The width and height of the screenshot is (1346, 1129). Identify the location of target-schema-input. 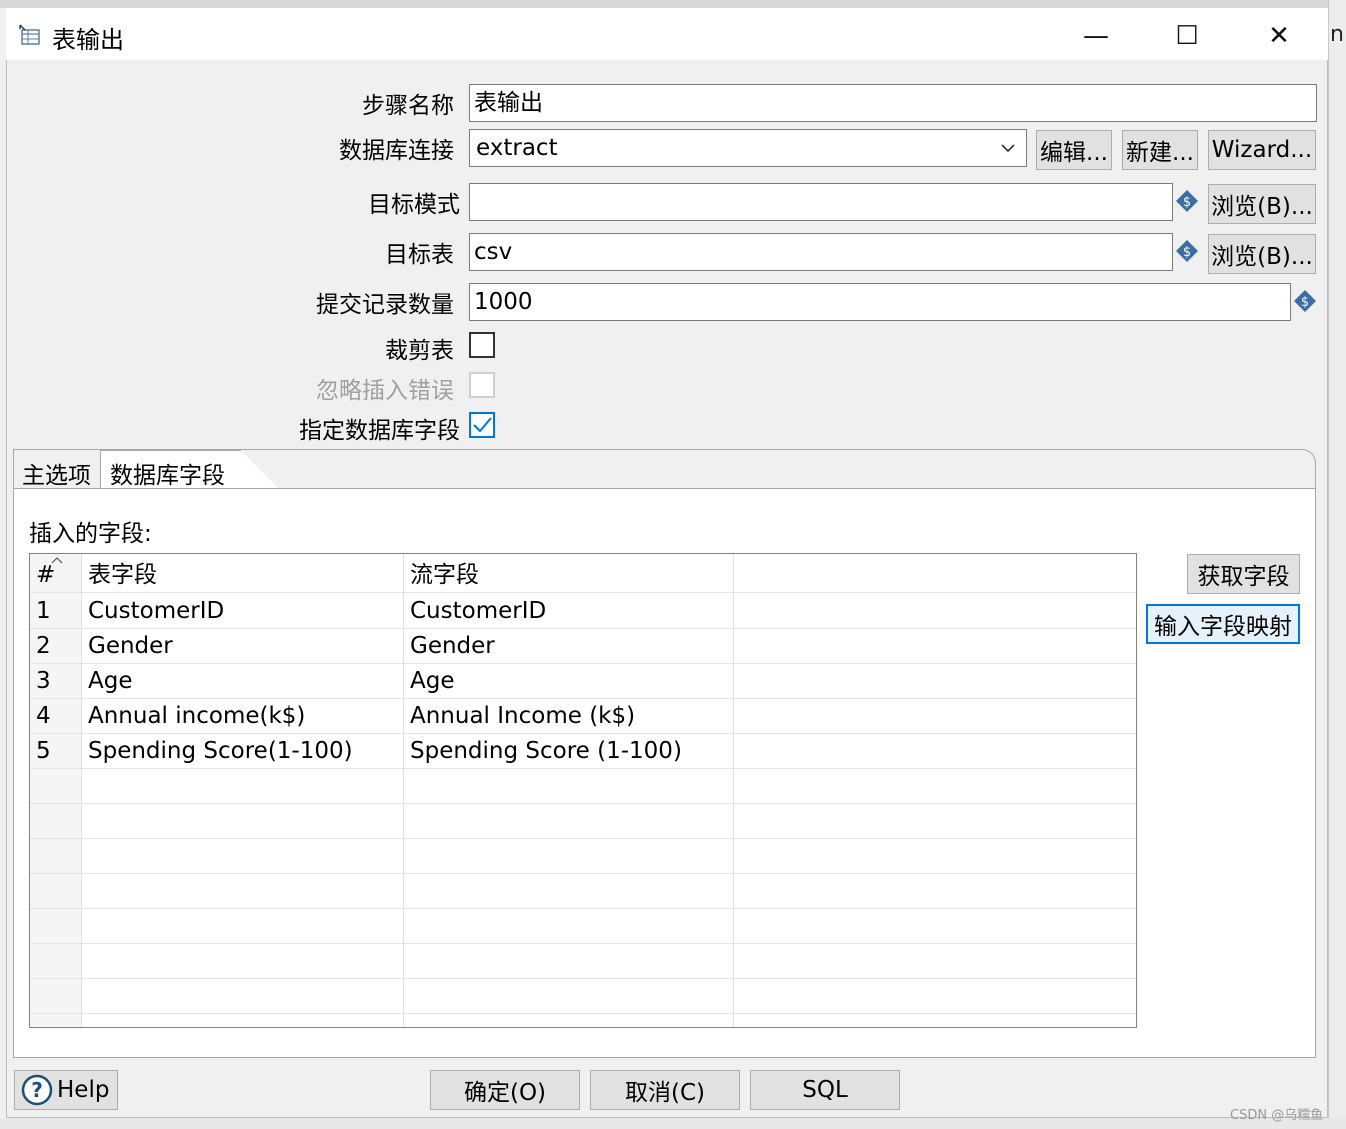
(821, 202).